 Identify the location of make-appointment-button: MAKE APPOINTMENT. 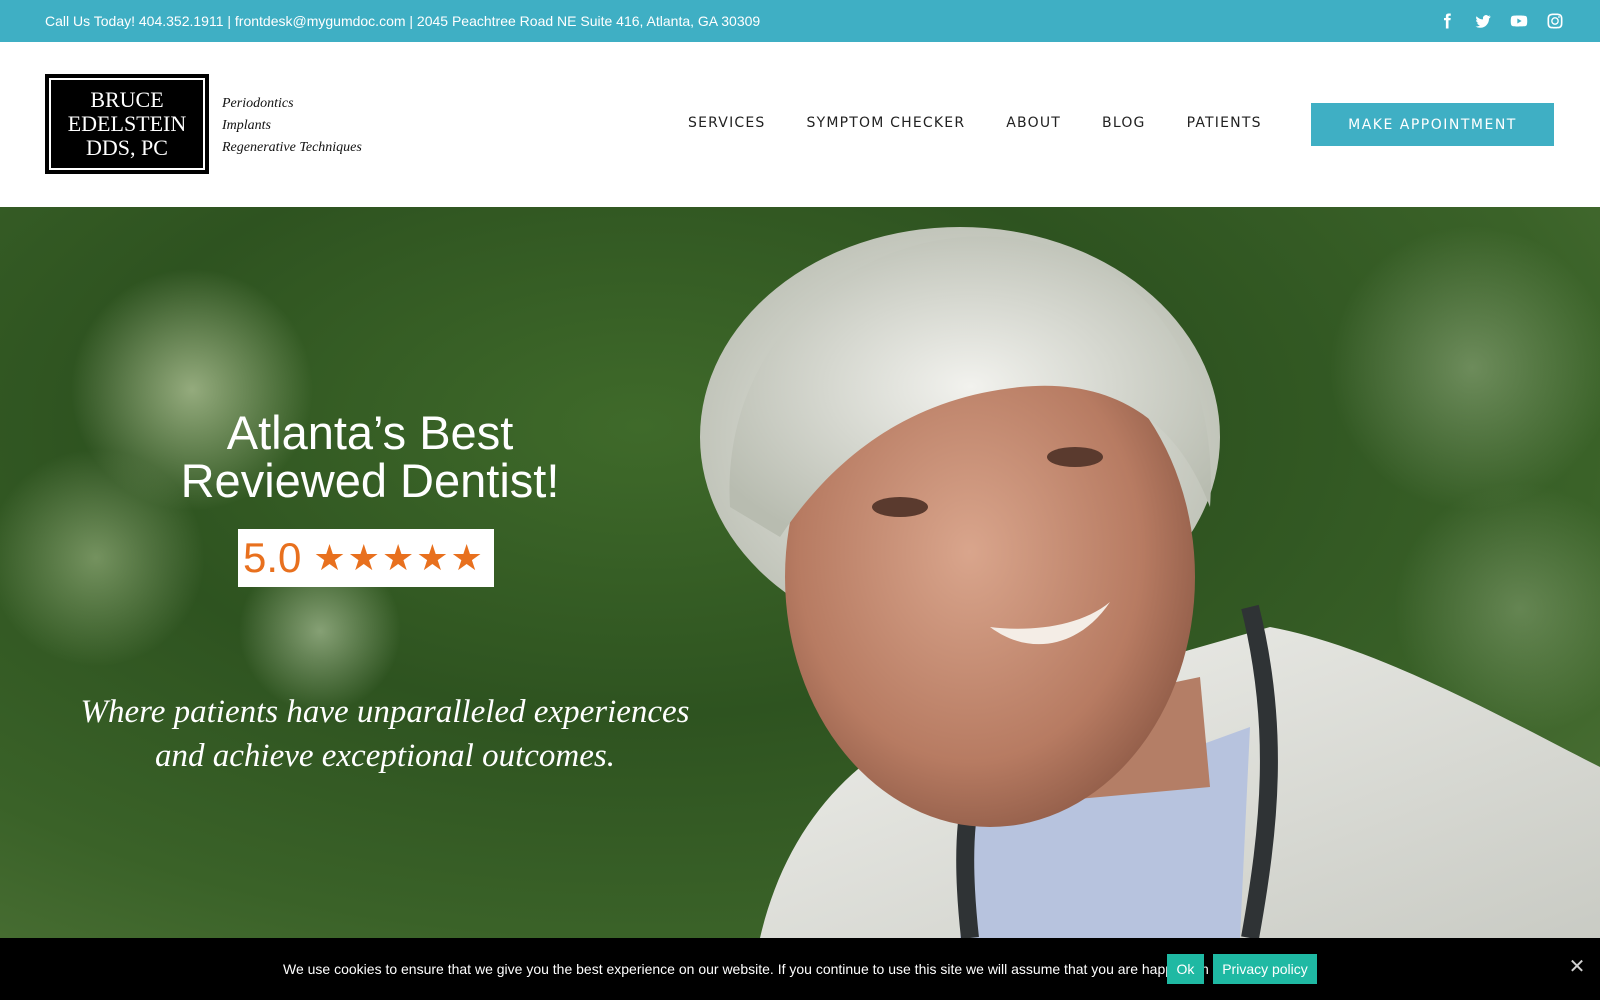
(1432, 124).